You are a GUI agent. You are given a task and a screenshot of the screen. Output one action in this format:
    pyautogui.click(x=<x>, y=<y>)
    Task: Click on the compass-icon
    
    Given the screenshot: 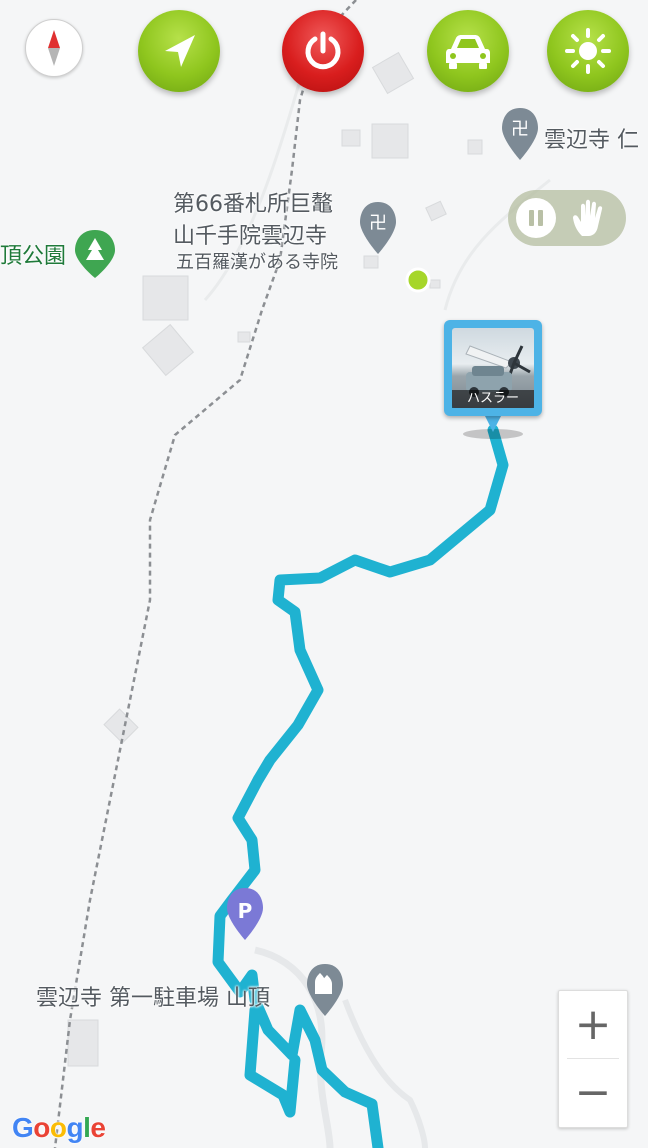 What is the action you would take?
    pyautogui.click(x=54, y=48)
    